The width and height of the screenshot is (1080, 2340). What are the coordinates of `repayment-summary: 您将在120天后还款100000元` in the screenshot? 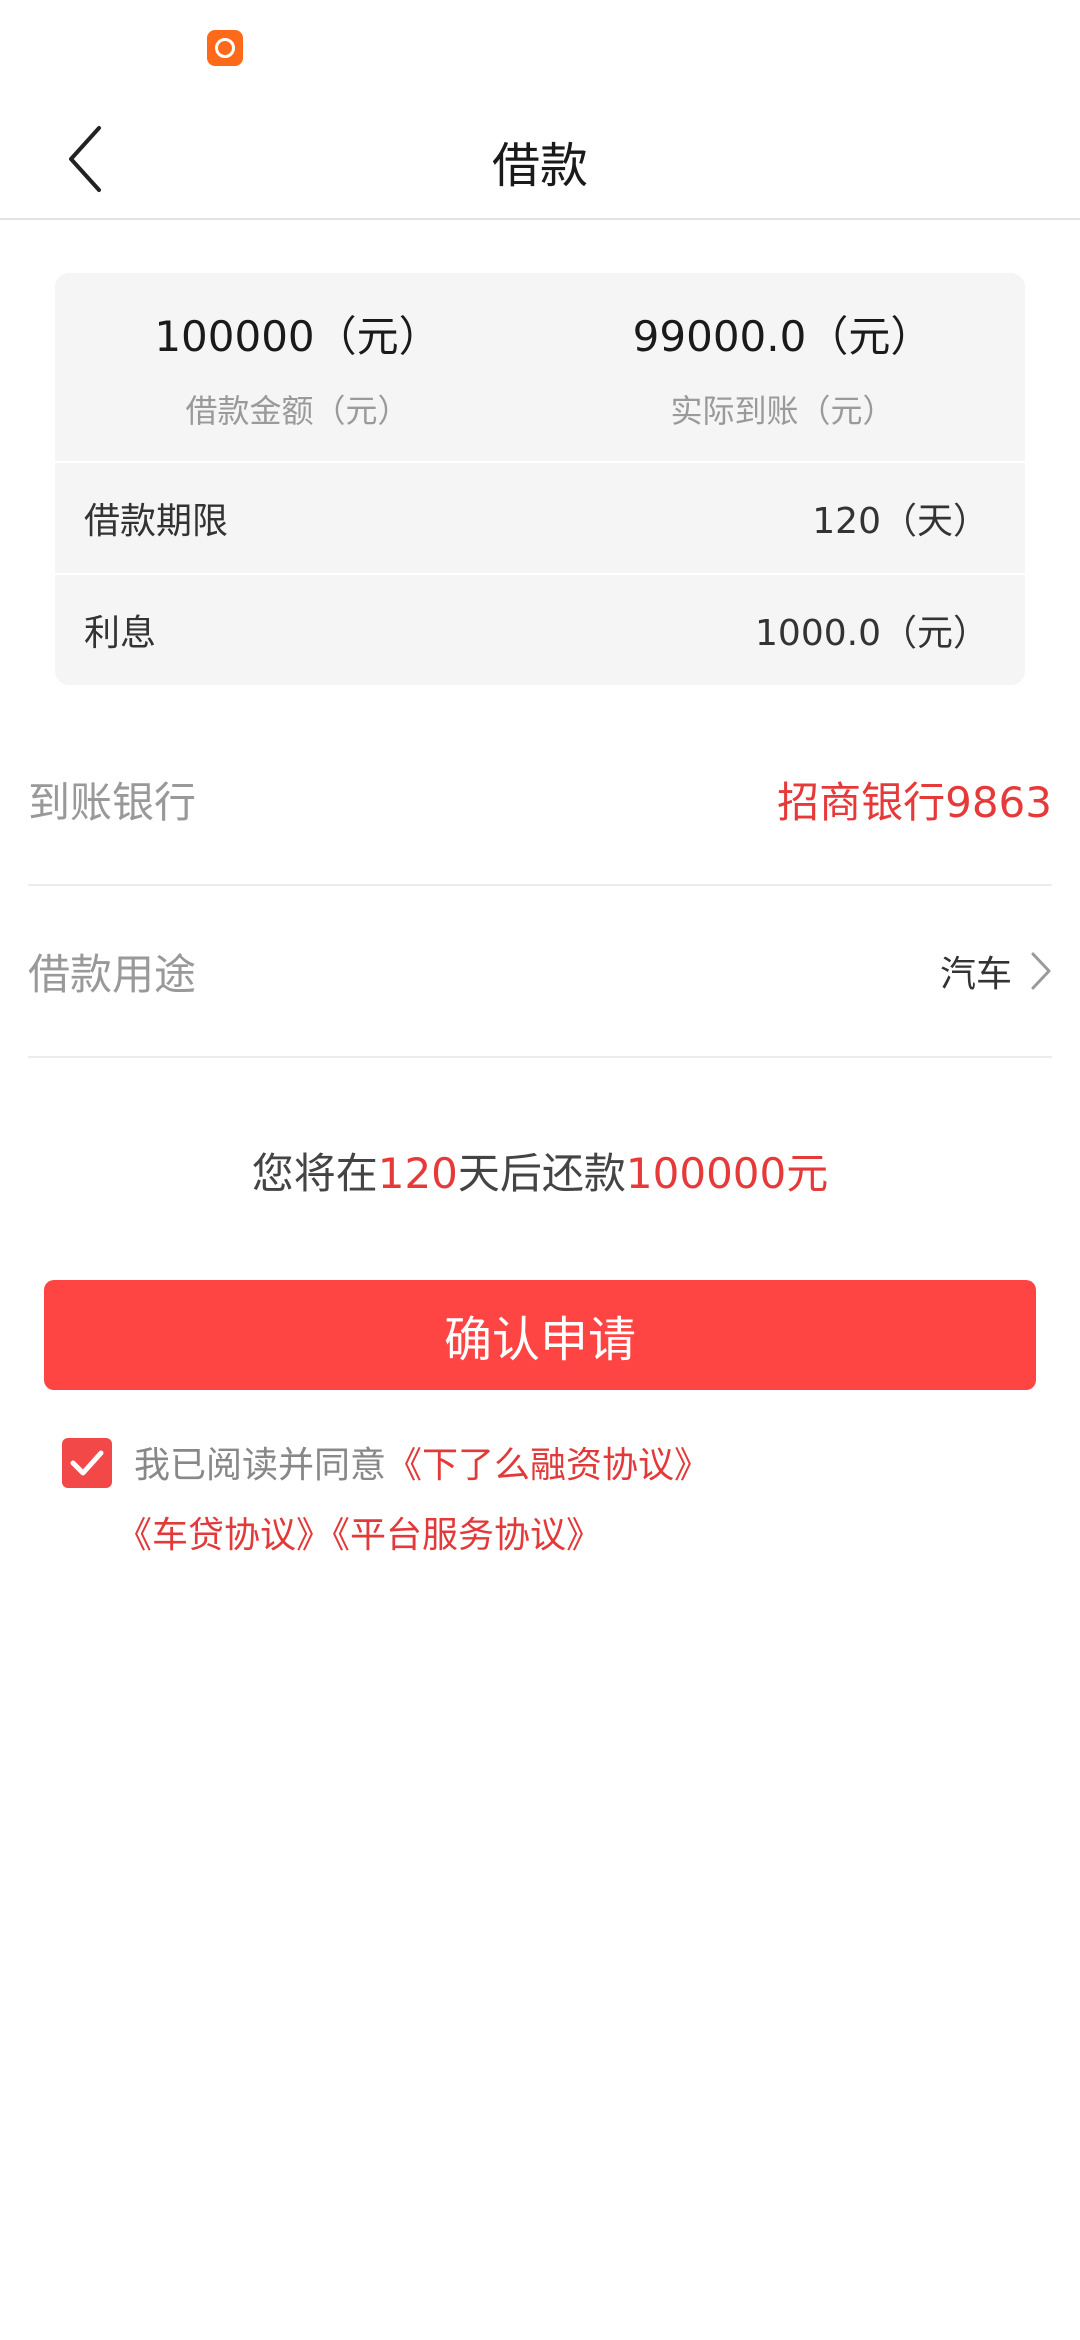 It's located at (540, 1170).